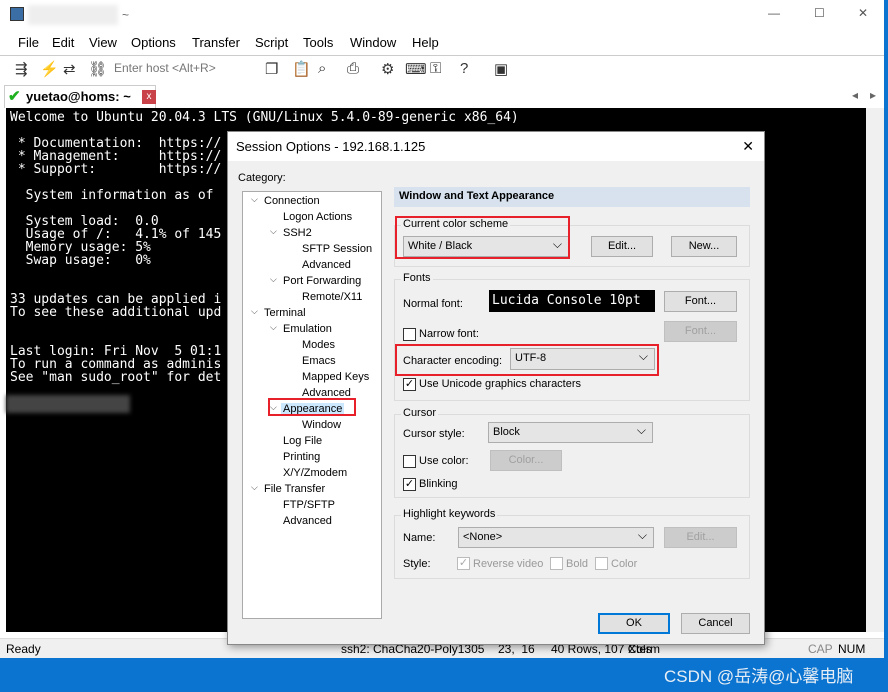 The image size is (888, 692). Describe the element at coordinates (319, 361) in the screenshot. I see `tree-item: Emacs` at that location.